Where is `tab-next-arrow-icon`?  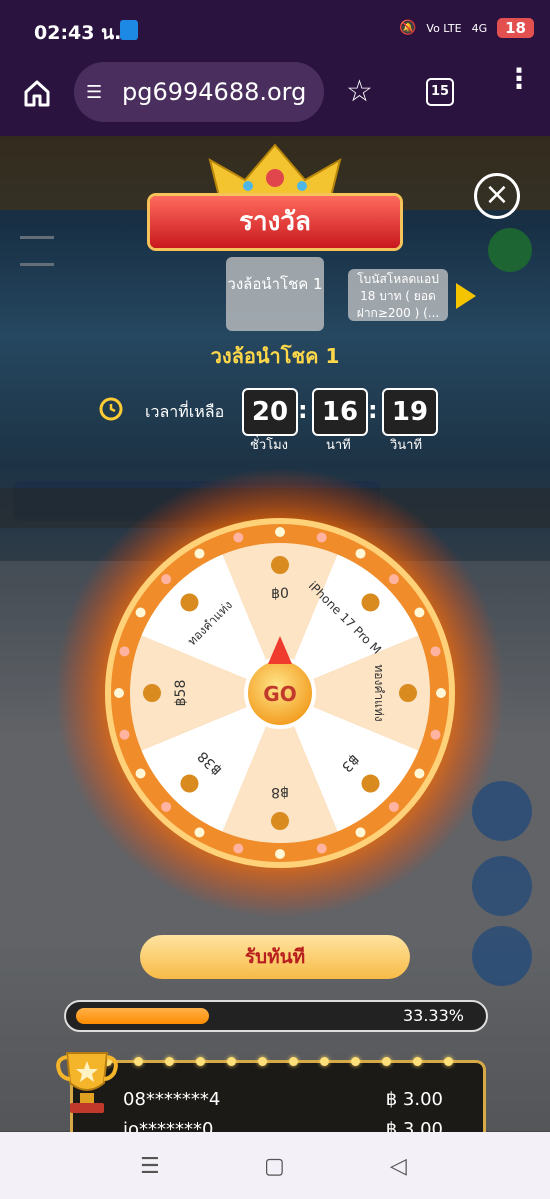 tab-next-arrow-icon is located at coordinates (466, 296).